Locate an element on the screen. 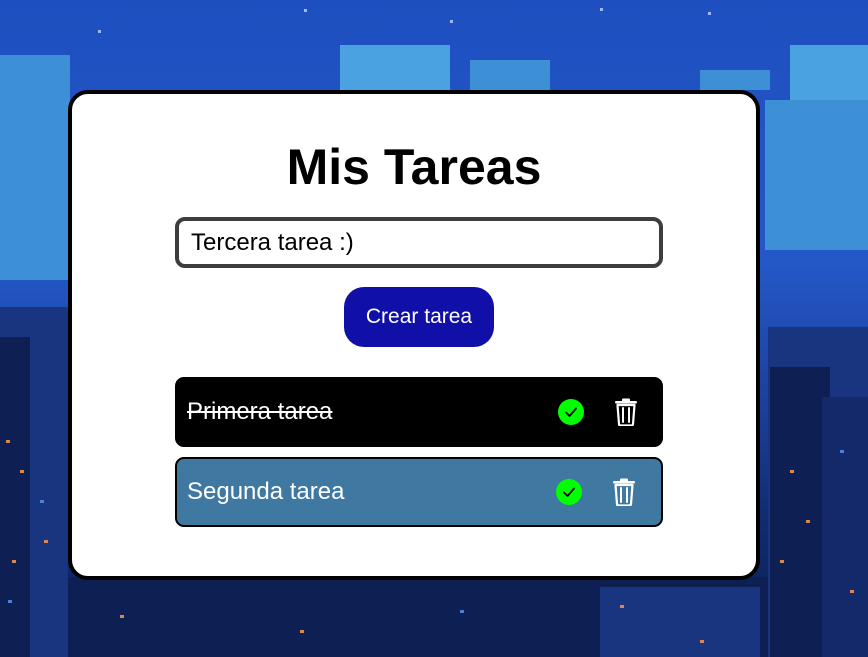 This screenshot has width=868, height=657. task-item: Segunda tarea is located at coordinates (419, 492).